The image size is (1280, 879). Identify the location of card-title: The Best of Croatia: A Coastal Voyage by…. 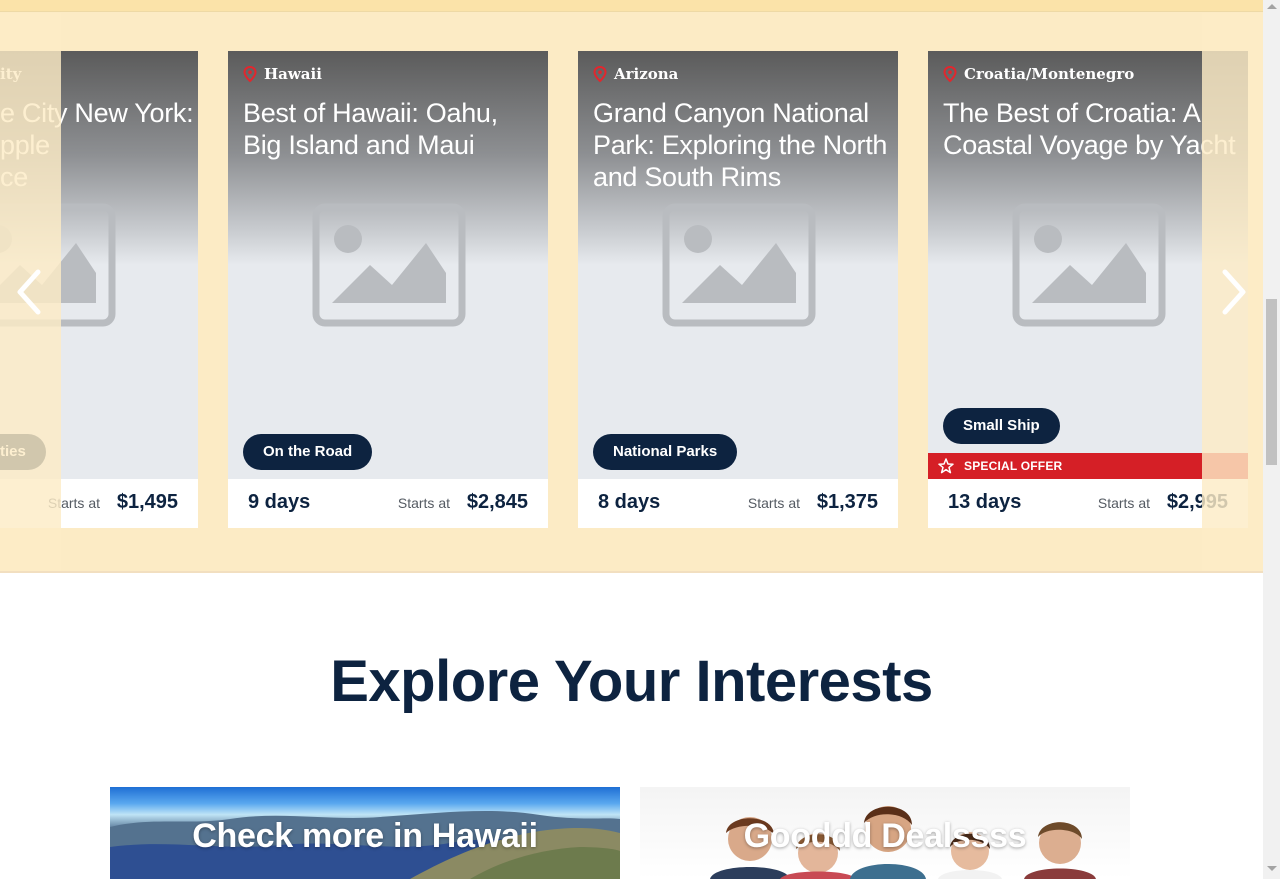
(1093, 129).